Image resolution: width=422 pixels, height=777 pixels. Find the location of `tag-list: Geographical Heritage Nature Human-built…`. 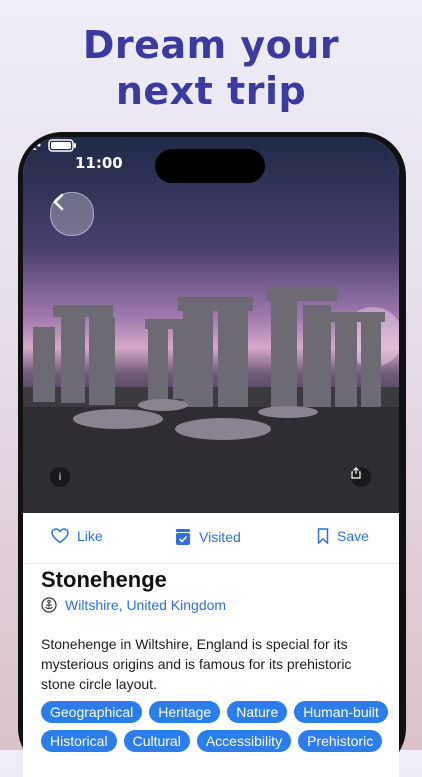

tag-list: Geographical Heritage Nature Human-built… is located at coordinates (220, 730).